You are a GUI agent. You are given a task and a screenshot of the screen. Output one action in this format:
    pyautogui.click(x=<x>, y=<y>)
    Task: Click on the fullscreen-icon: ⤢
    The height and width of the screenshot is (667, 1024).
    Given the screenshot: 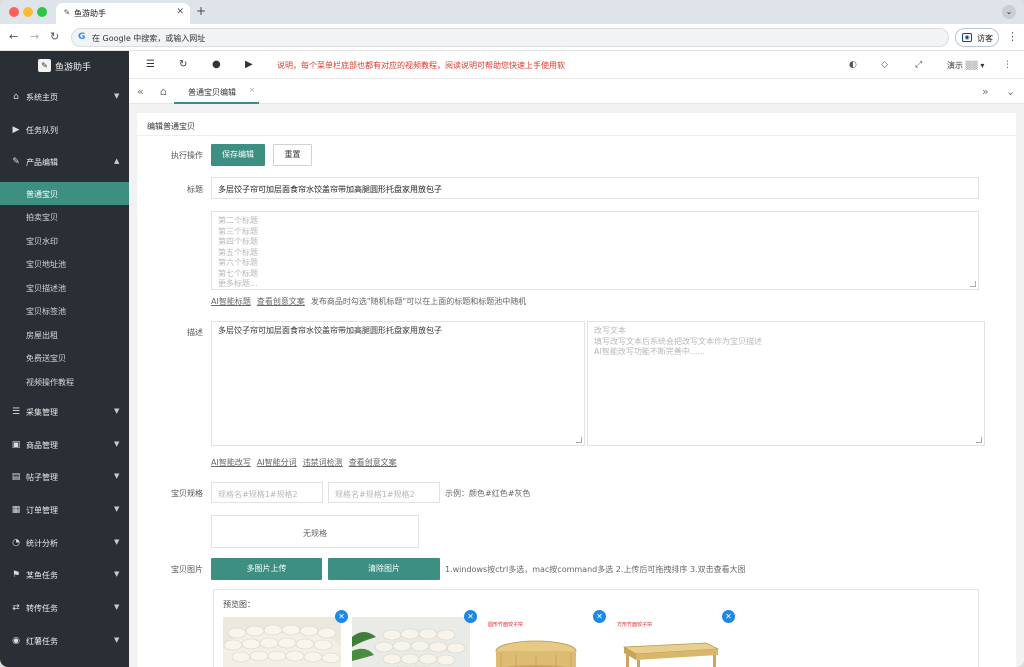 What is the action you would take?
    pyautogui.click(x=918, y=65)
    